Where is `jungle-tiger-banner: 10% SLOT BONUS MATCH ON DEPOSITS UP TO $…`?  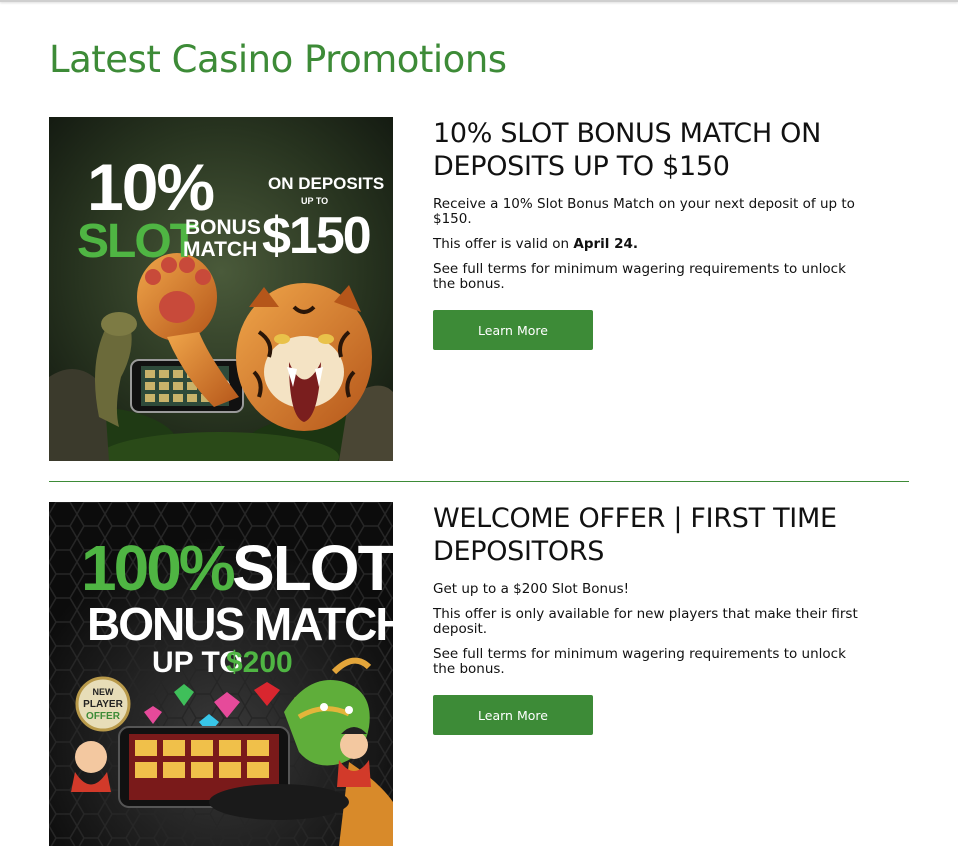
jungle-tiger-banner: 10% SLOT BONUS MATCH ON DEPOSITS UP TO $… is located at coordinates (221, 289).